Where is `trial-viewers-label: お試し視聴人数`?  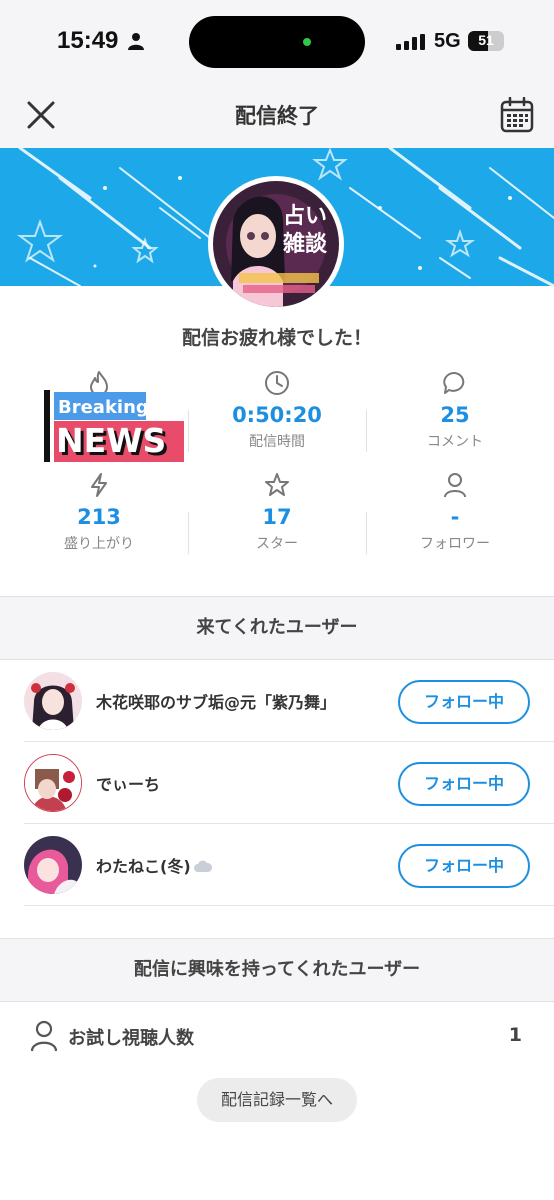
trial-viewers-label: お試し視聴人数 is located at coordinates (131, 1038).